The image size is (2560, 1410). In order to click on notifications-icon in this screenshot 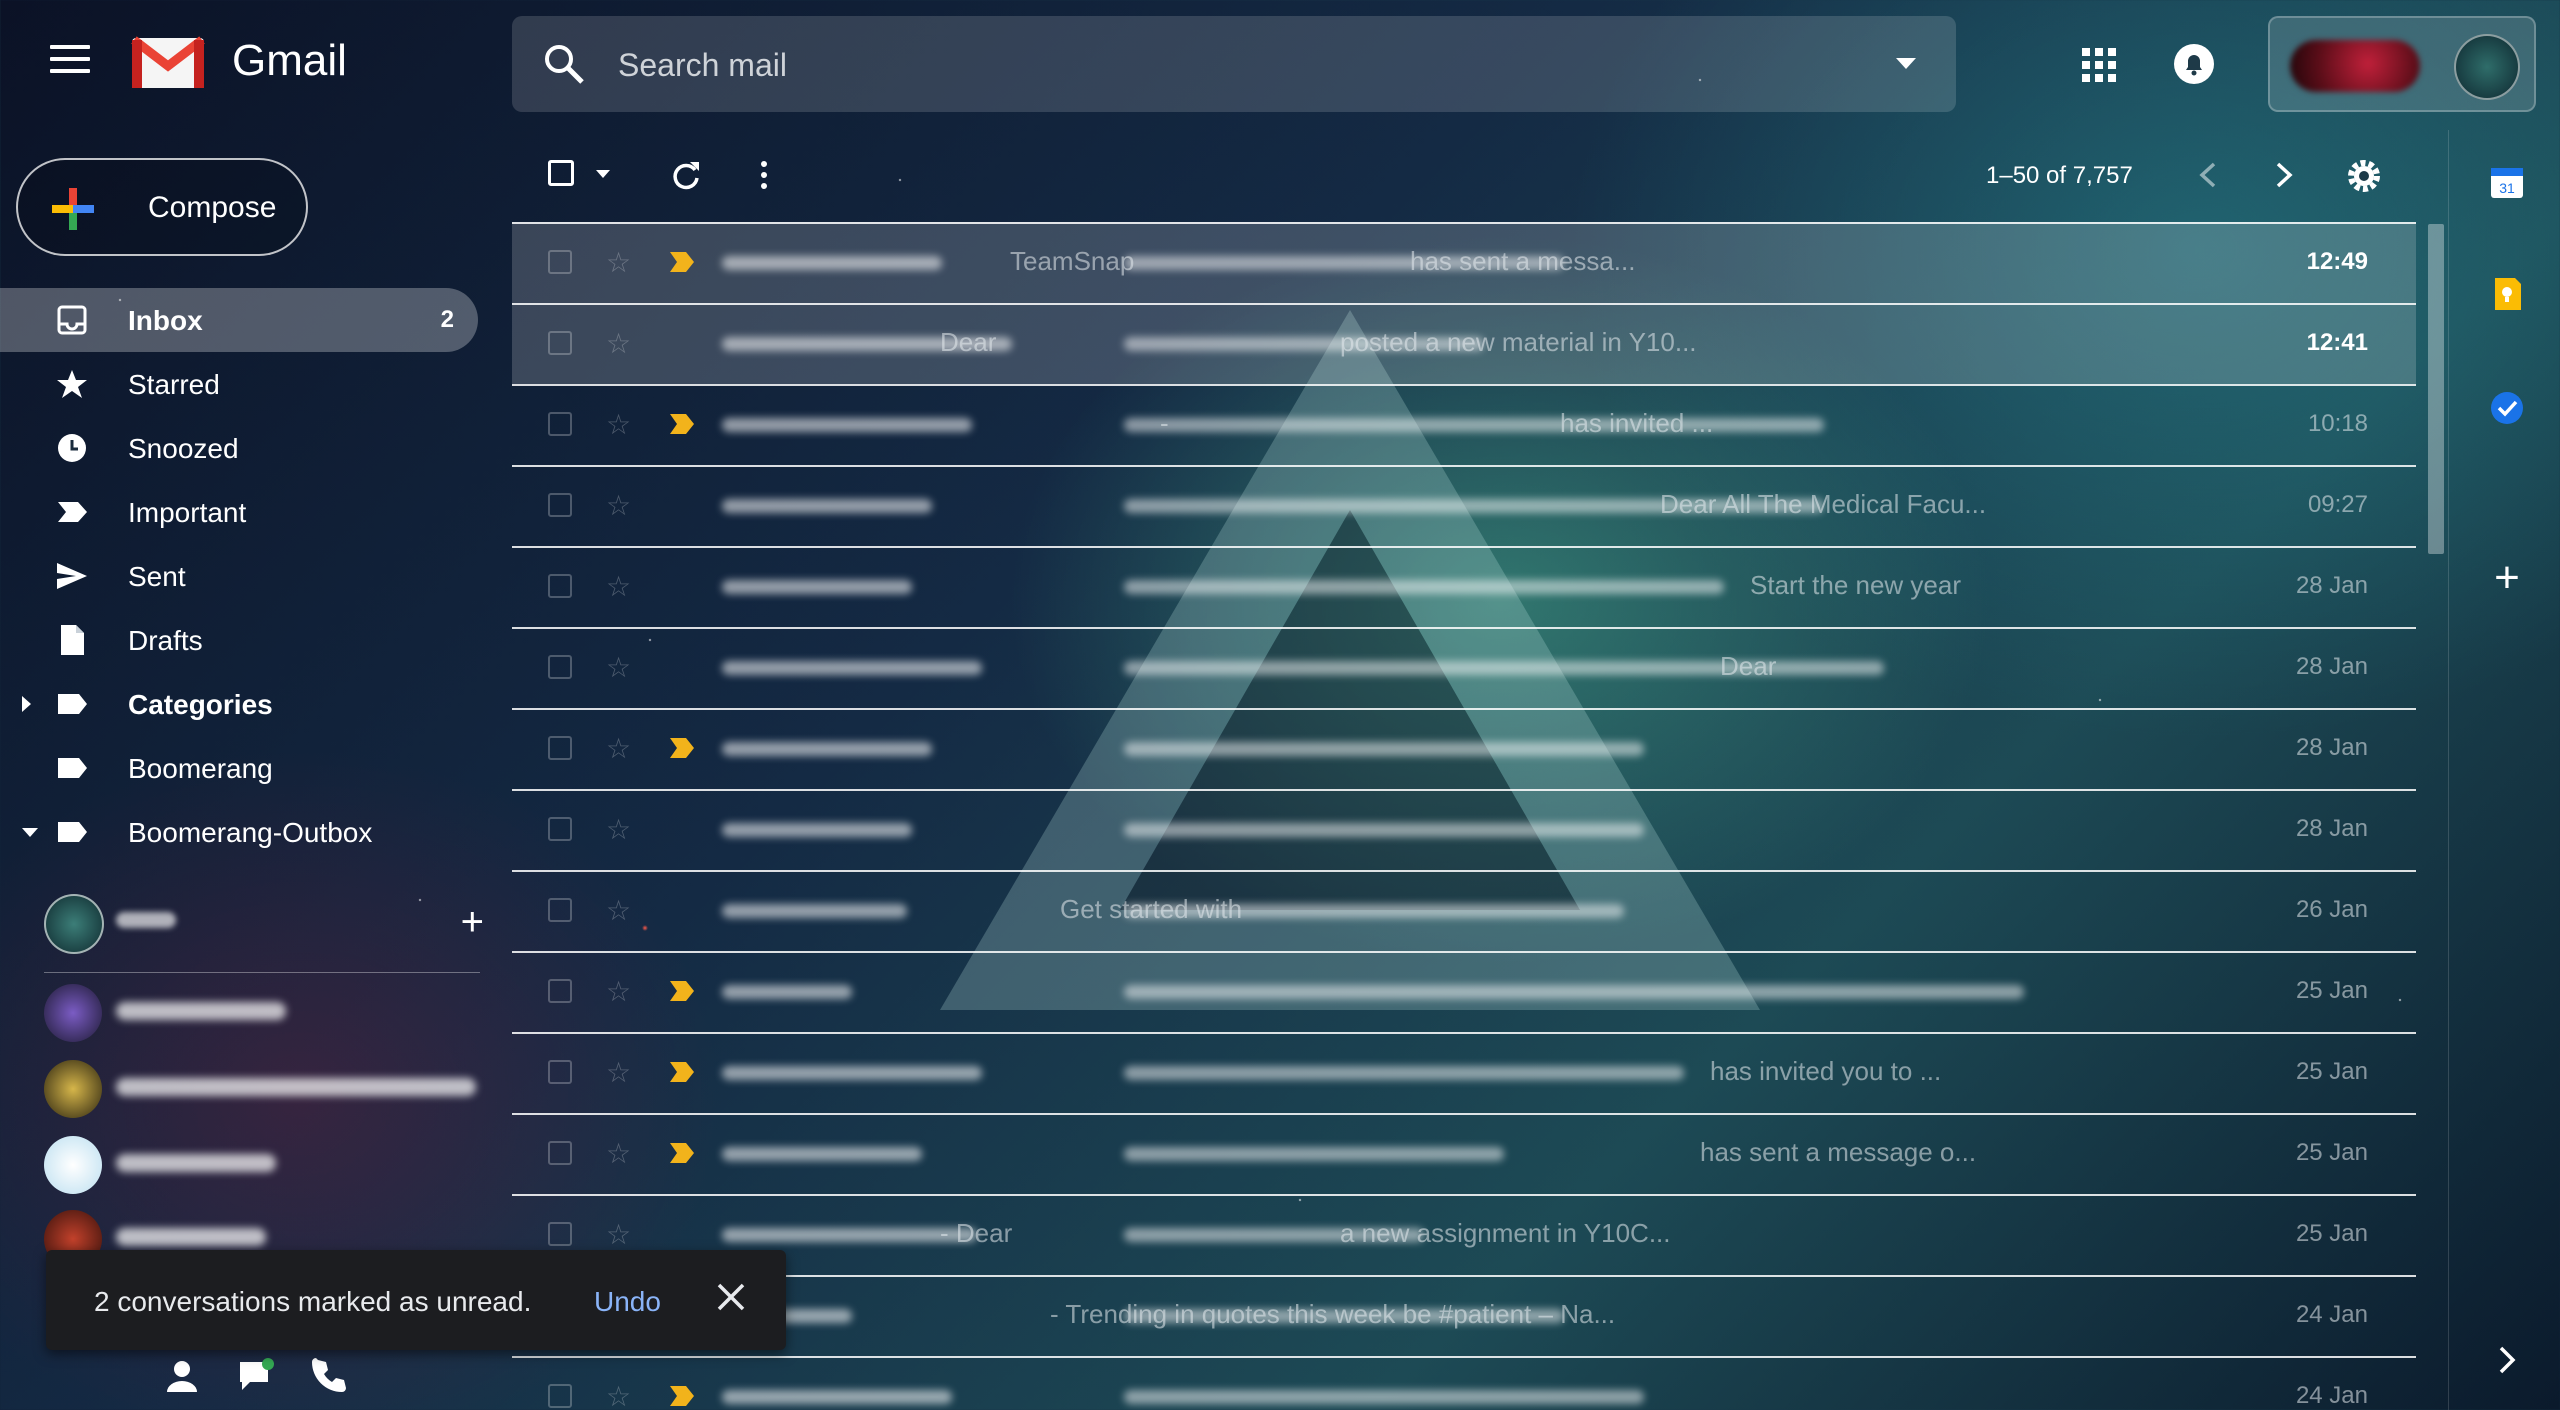, I will do `click(2194, 64)`.